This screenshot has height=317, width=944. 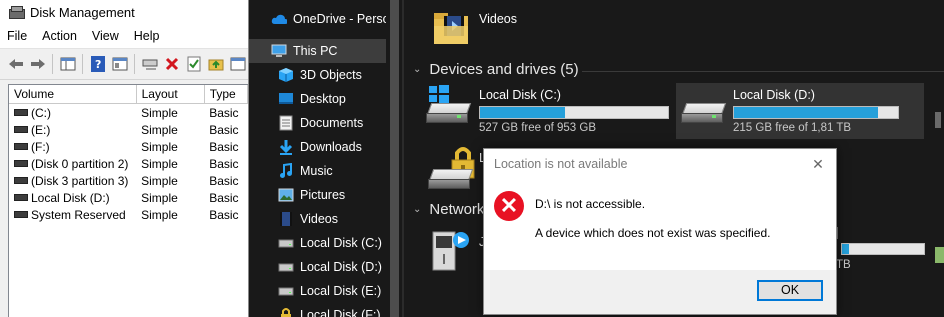 What do you see at coordinates (147, 36) in the screenshot?
I see `menu-help: Help` at bounding box center [147, 36].